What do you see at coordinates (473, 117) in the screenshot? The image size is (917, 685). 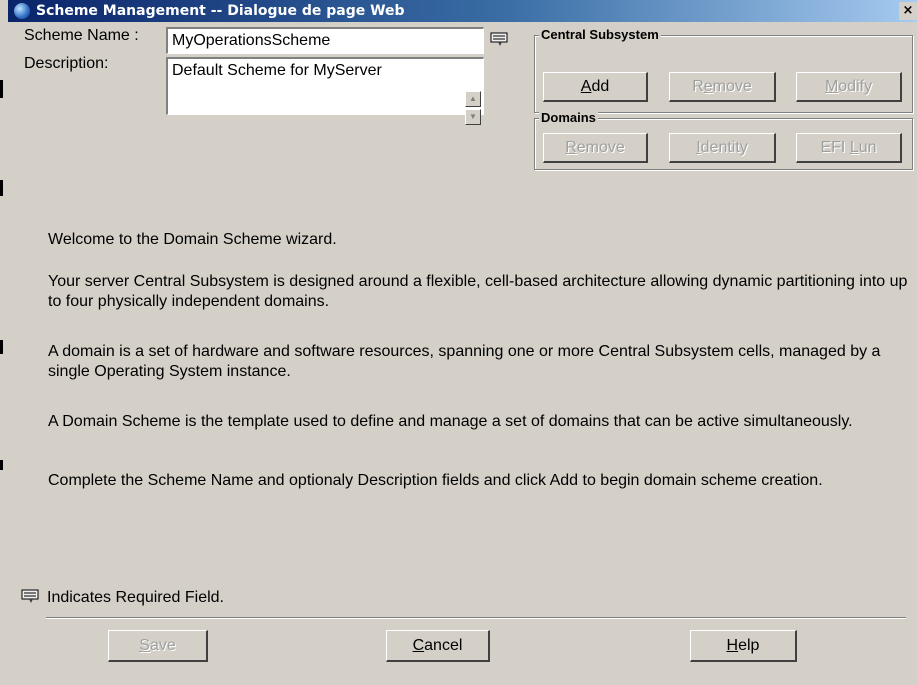 I see `scroll-down-button: ▼` at bounding box center [473, 117].